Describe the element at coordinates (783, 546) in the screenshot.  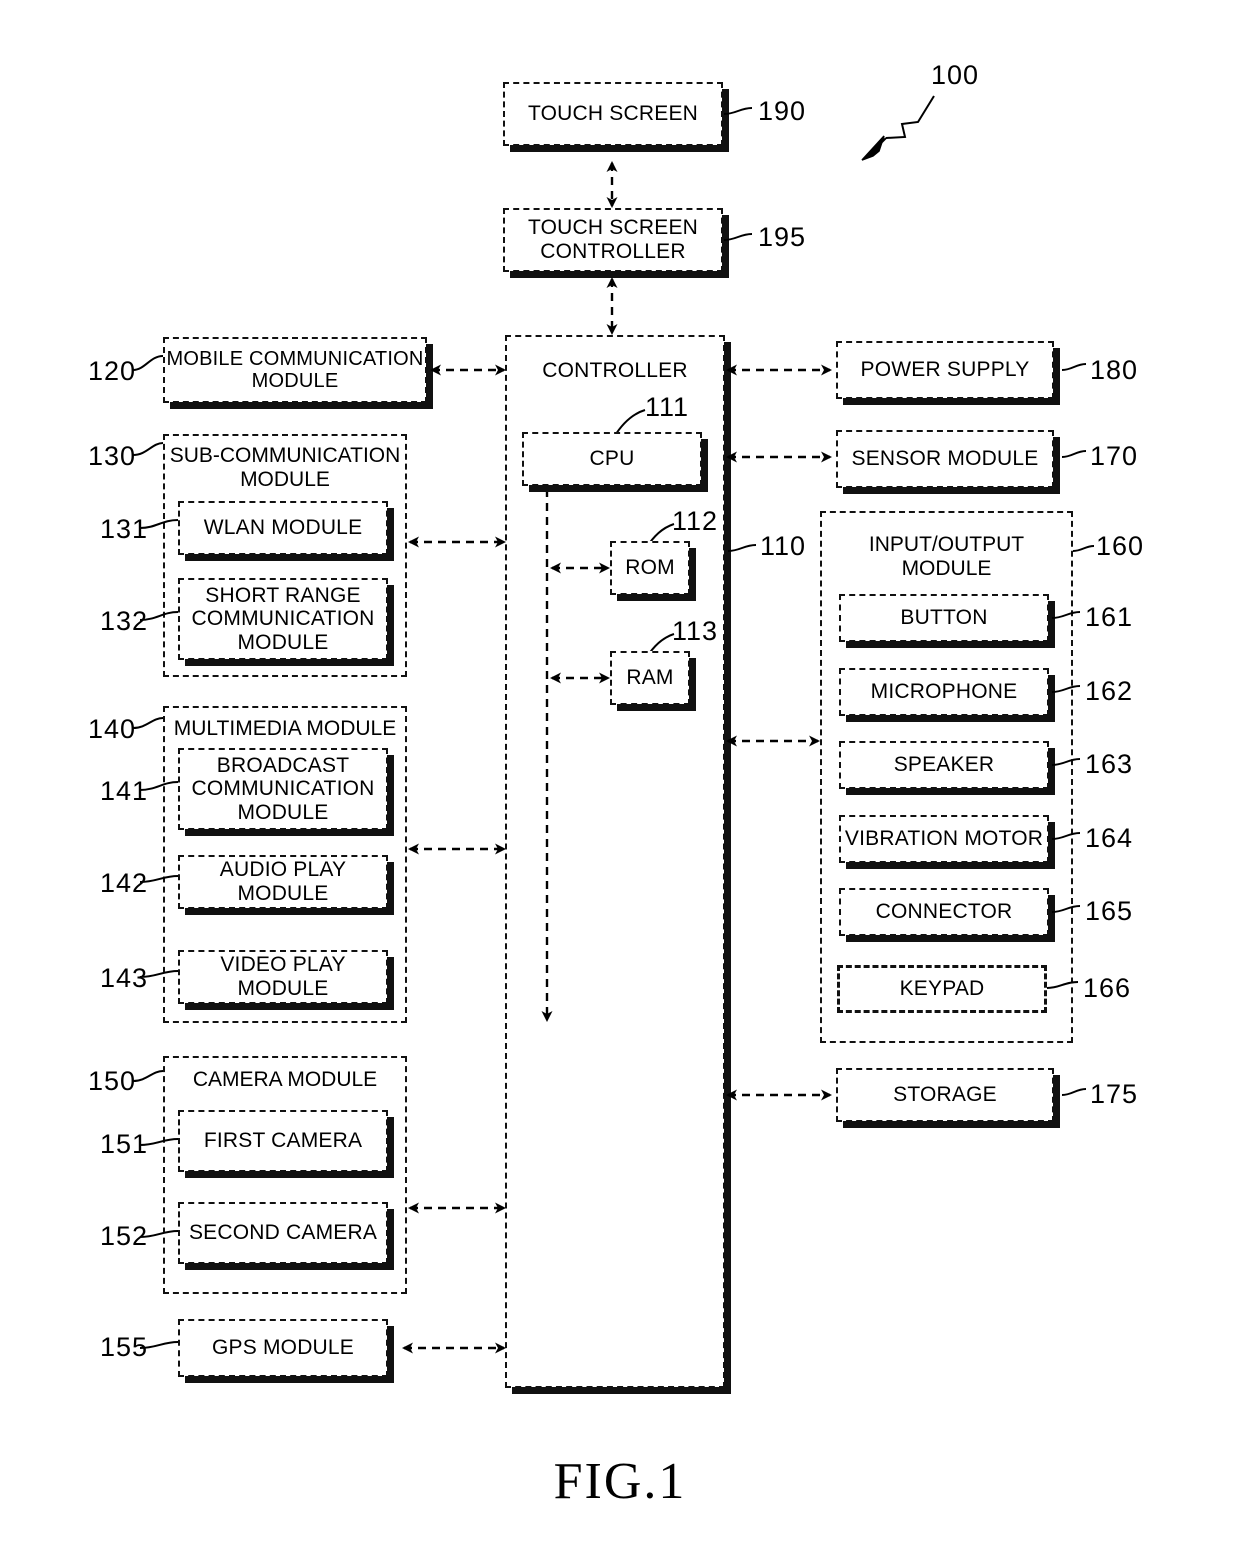
I see `ref-110: 110` at that location.